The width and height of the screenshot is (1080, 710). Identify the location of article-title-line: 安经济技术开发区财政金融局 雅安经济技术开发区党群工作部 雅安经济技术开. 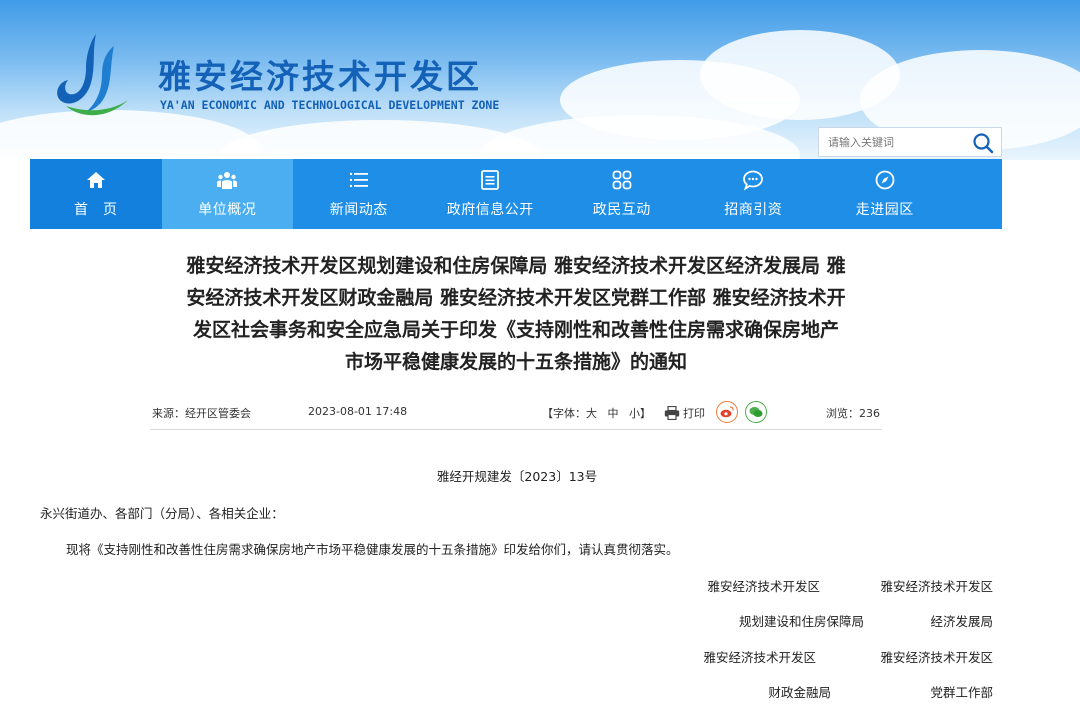
(516, 298).